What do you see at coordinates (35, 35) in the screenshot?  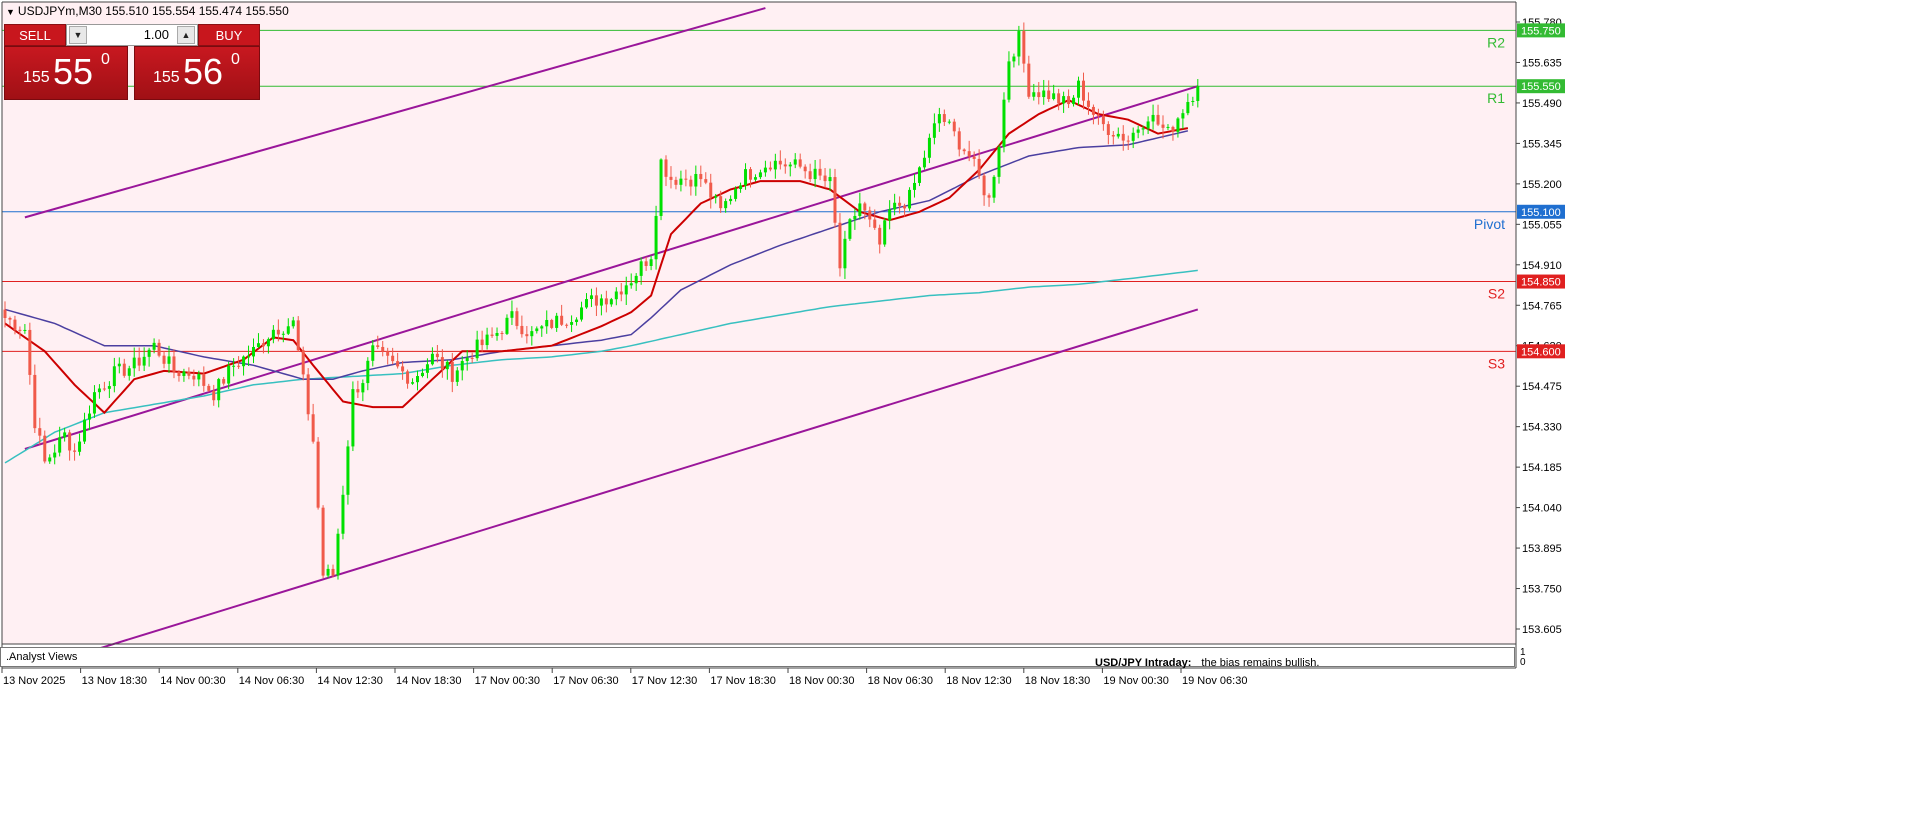 I see `sell-button: SELL` at bounding box center [35, 35].